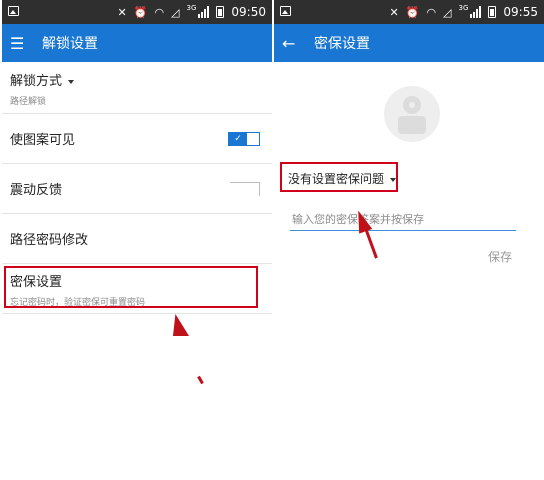  I want to click on arrow-left-icon: ←, so click(292, 43).